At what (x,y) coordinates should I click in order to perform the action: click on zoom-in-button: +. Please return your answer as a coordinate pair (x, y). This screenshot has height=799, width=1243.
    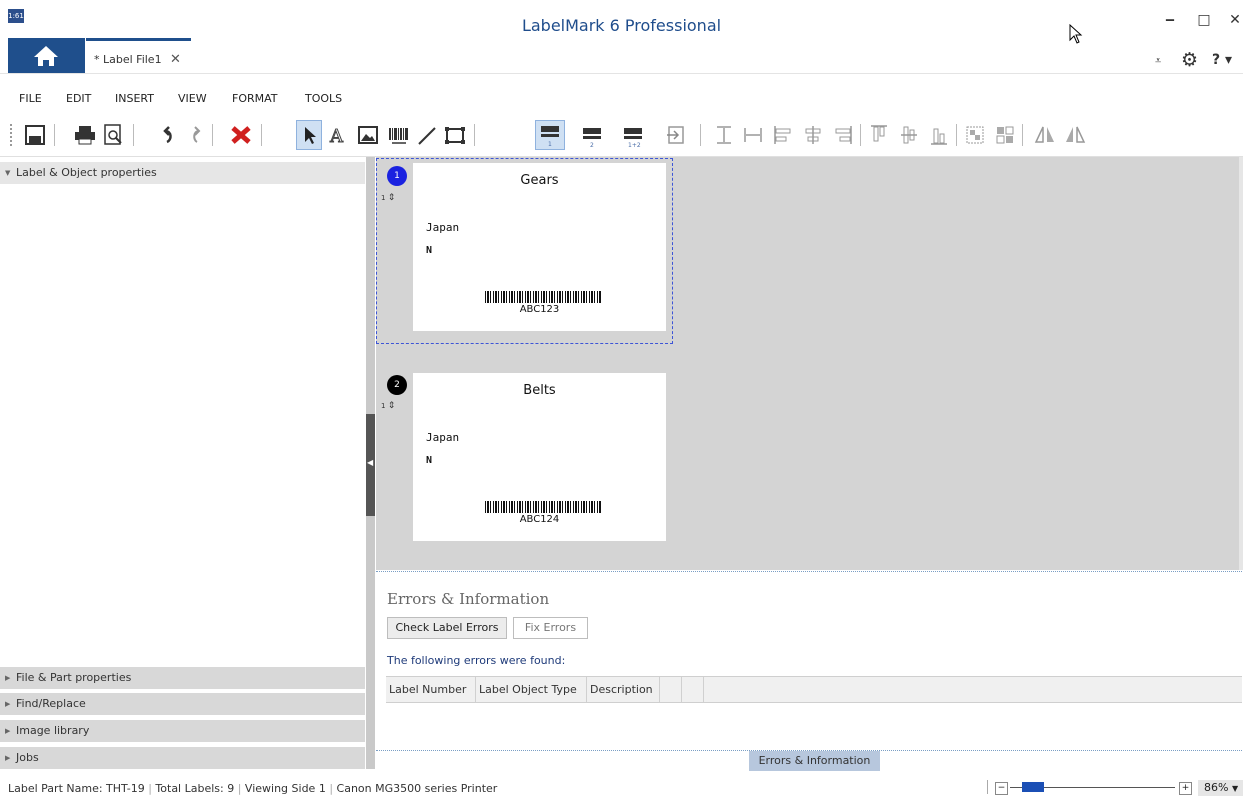
    Looking at the image, I should click on (1185, 788).